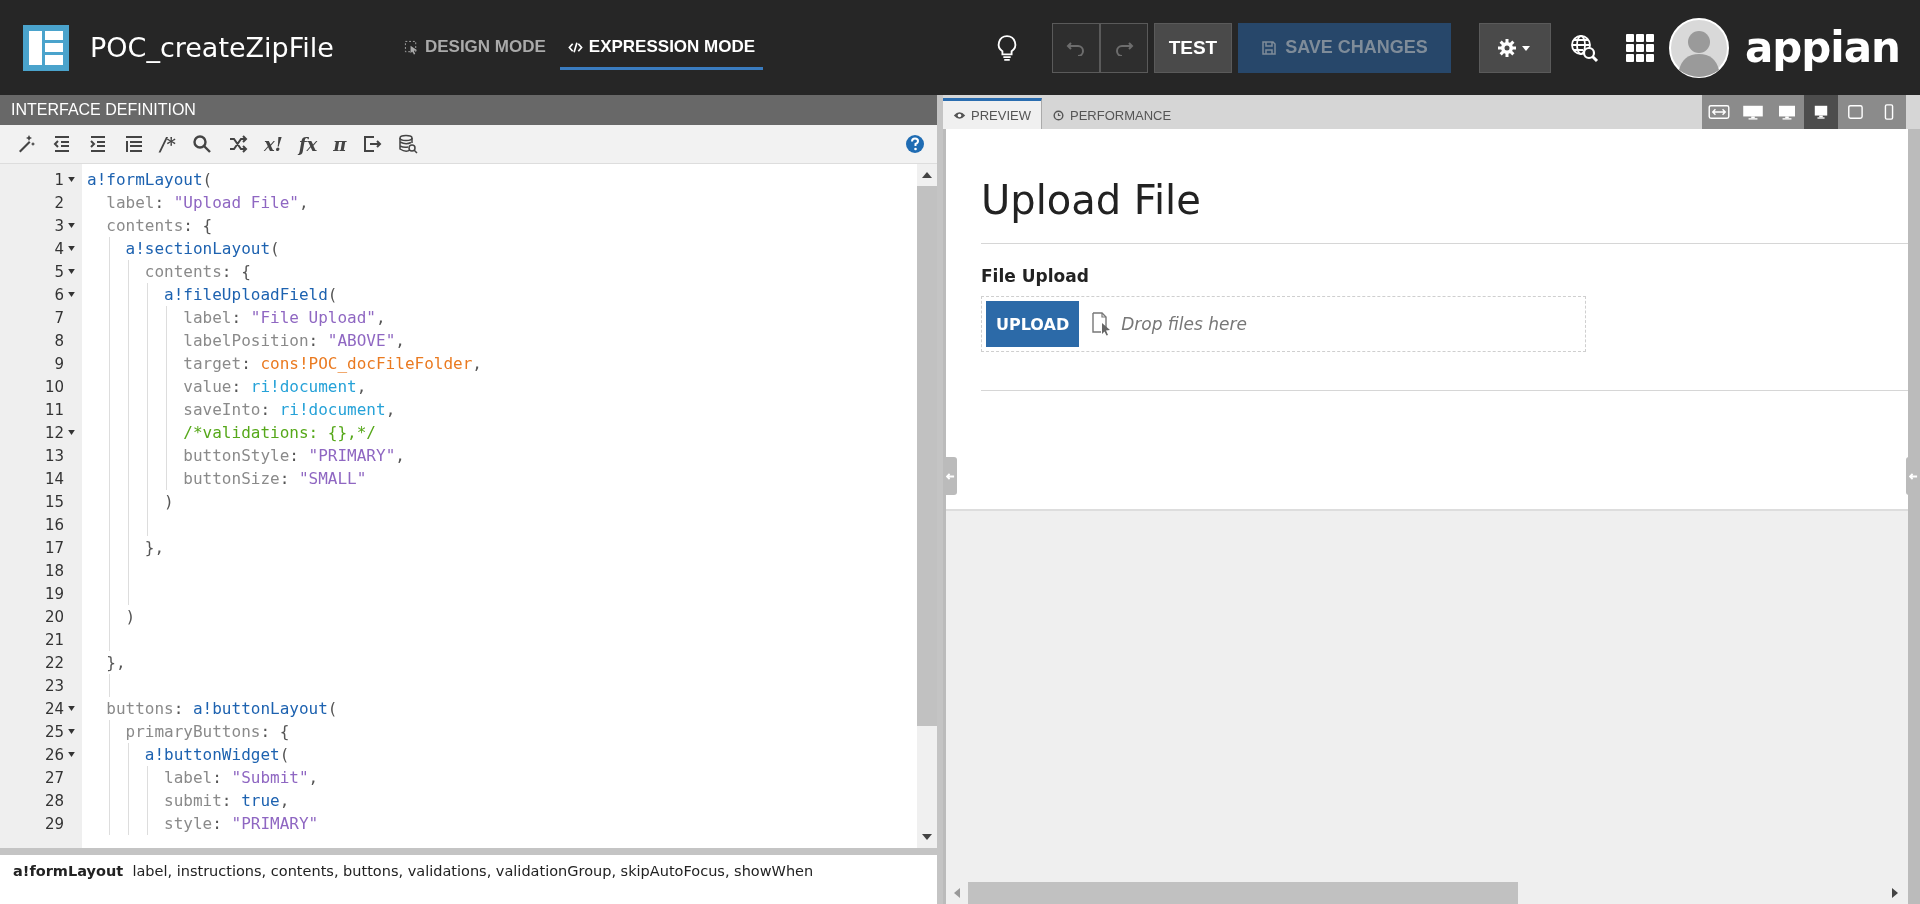 The width and height of the screenshot is (1920, 904). Describe the element at coordinates (1821, 112) in the screenshot. I see `laptop-view-button` at that location.